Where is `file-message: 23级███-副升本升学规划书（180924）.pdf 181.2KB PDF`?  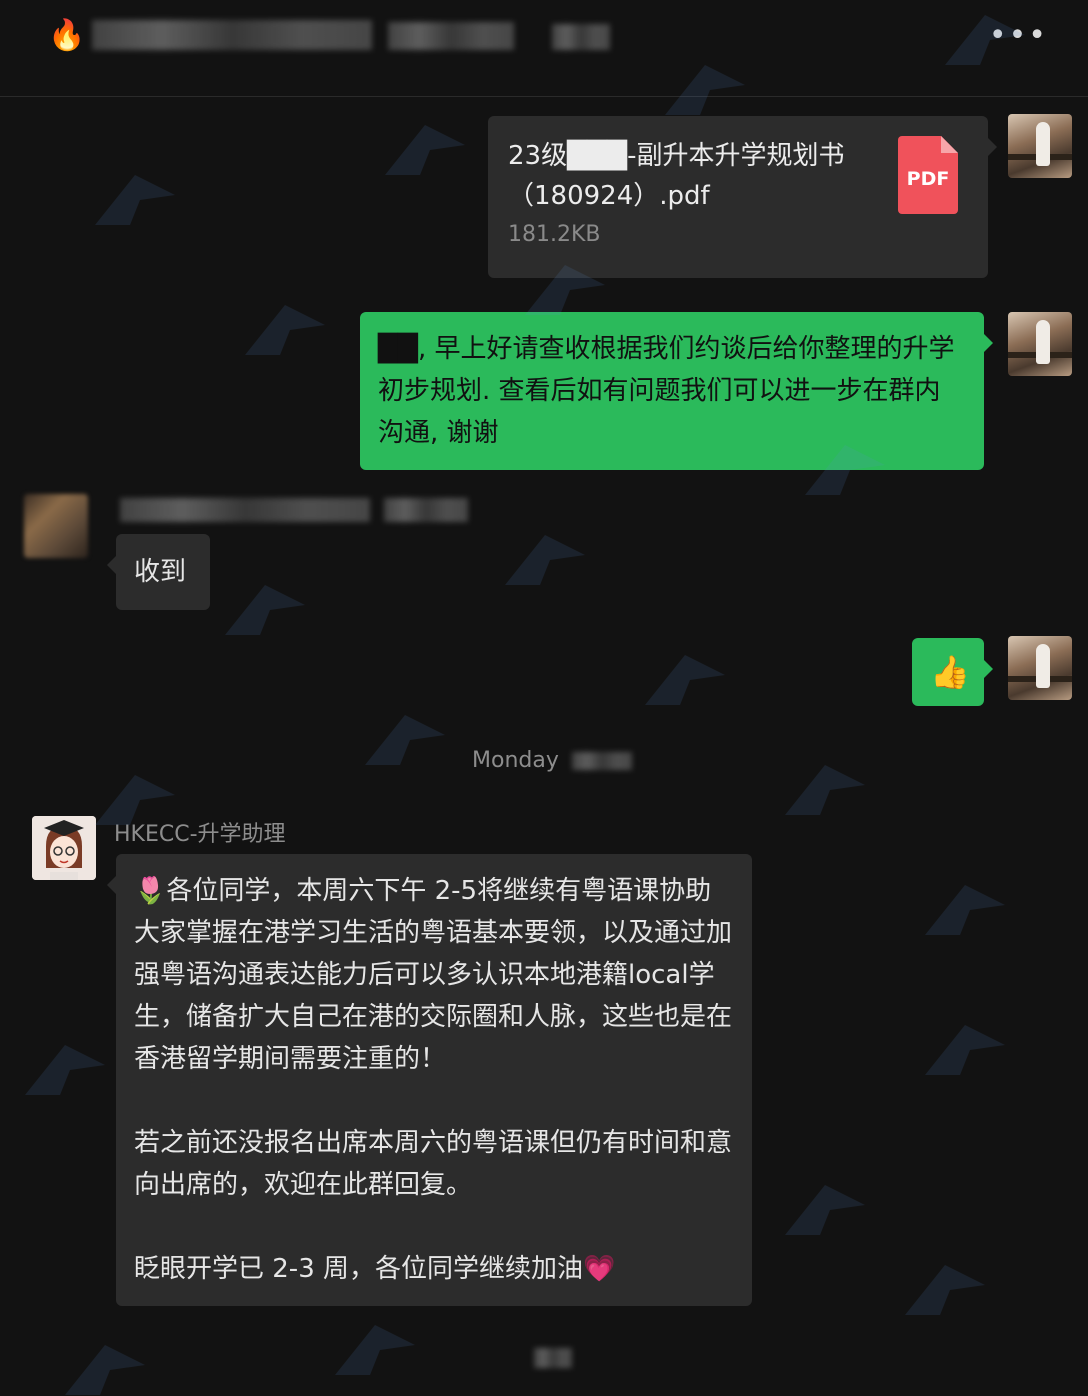
file-message: 23级███-副升本升学规划书（180924）.pdf 181.2KB PDF is located at coordinates (742, 197).